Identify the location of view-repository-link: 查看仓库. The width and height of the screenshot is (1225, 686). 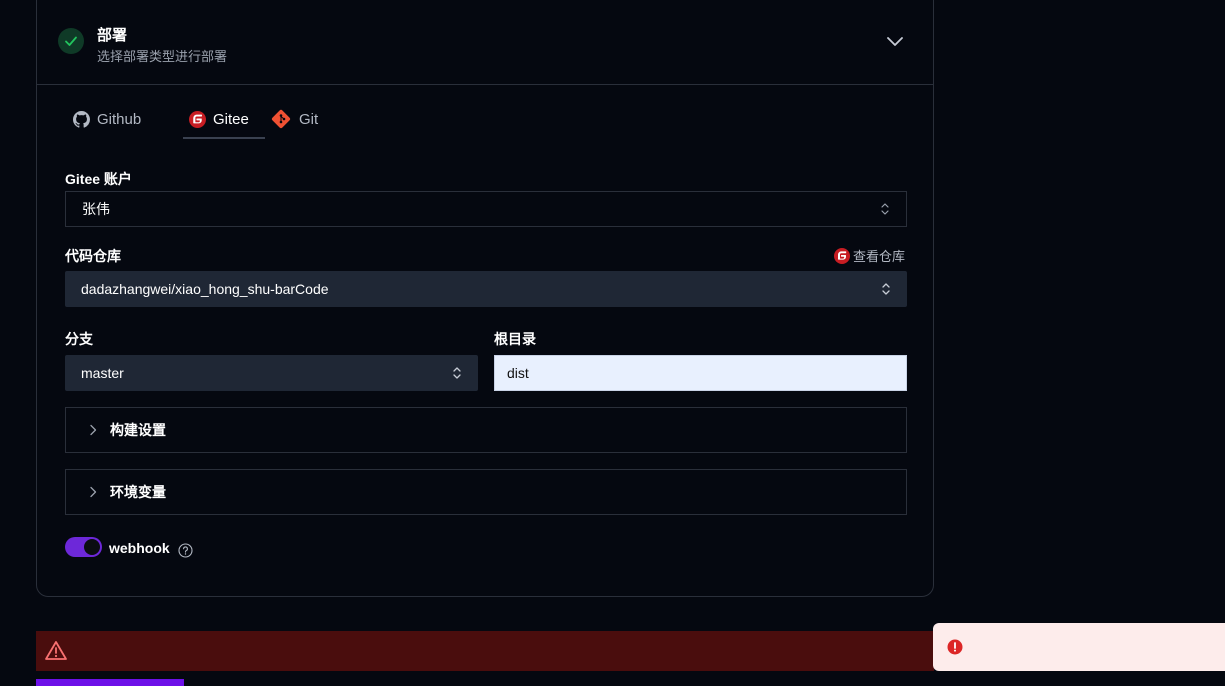
(869, 255).